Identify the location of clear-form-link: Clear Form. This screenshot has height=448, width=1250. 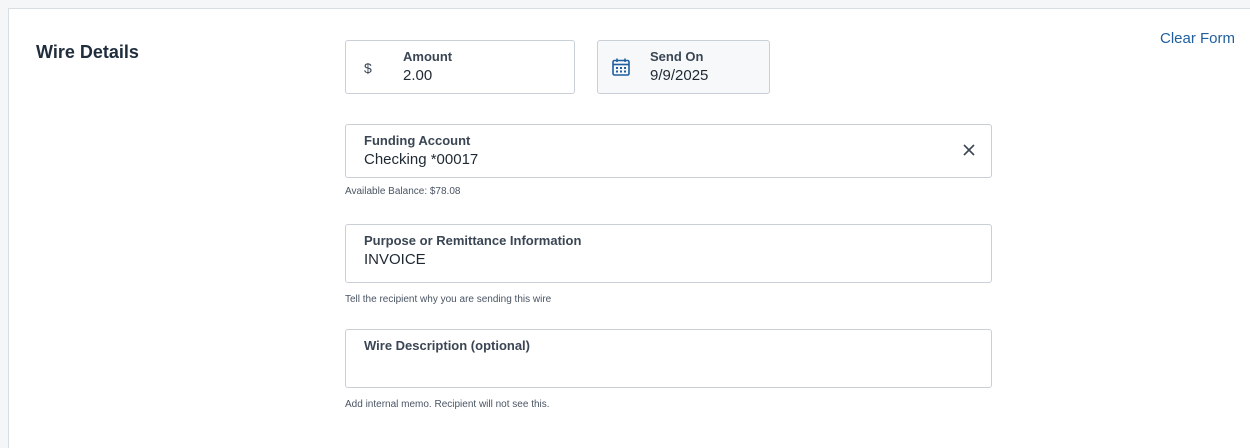
(1197, 38).